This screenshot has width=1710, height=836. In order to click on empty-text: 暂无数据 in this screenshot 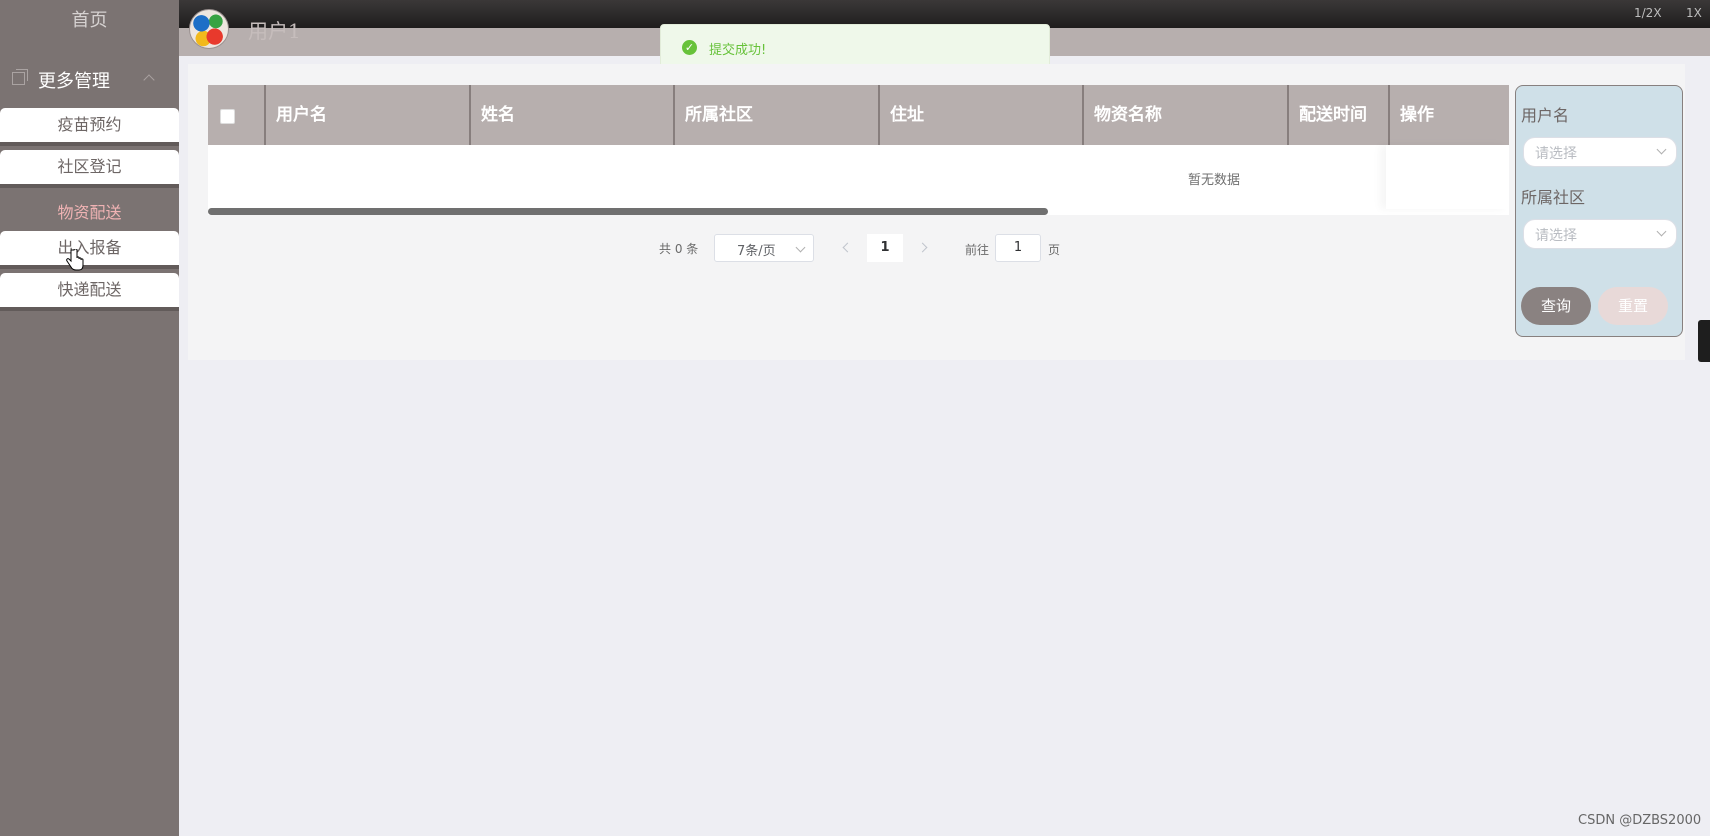, I will do `click(1214, 180)`.